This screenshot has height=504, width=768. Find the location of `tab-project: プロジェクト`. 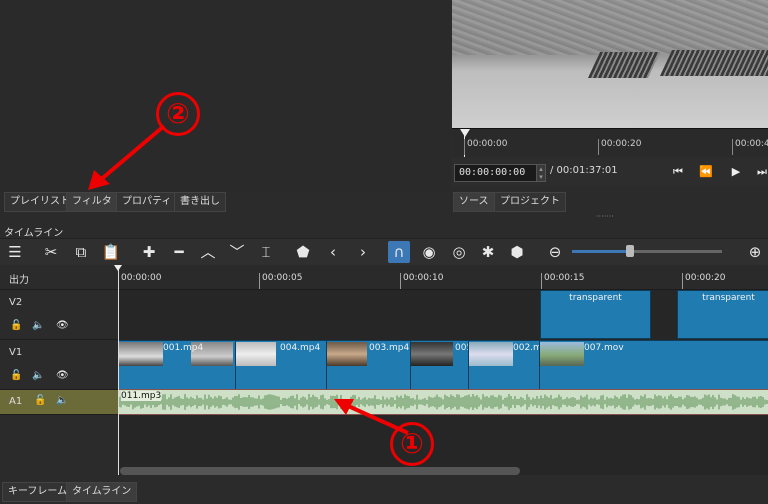

tab-project: プロジェクト is located at coordinates (530, 202).